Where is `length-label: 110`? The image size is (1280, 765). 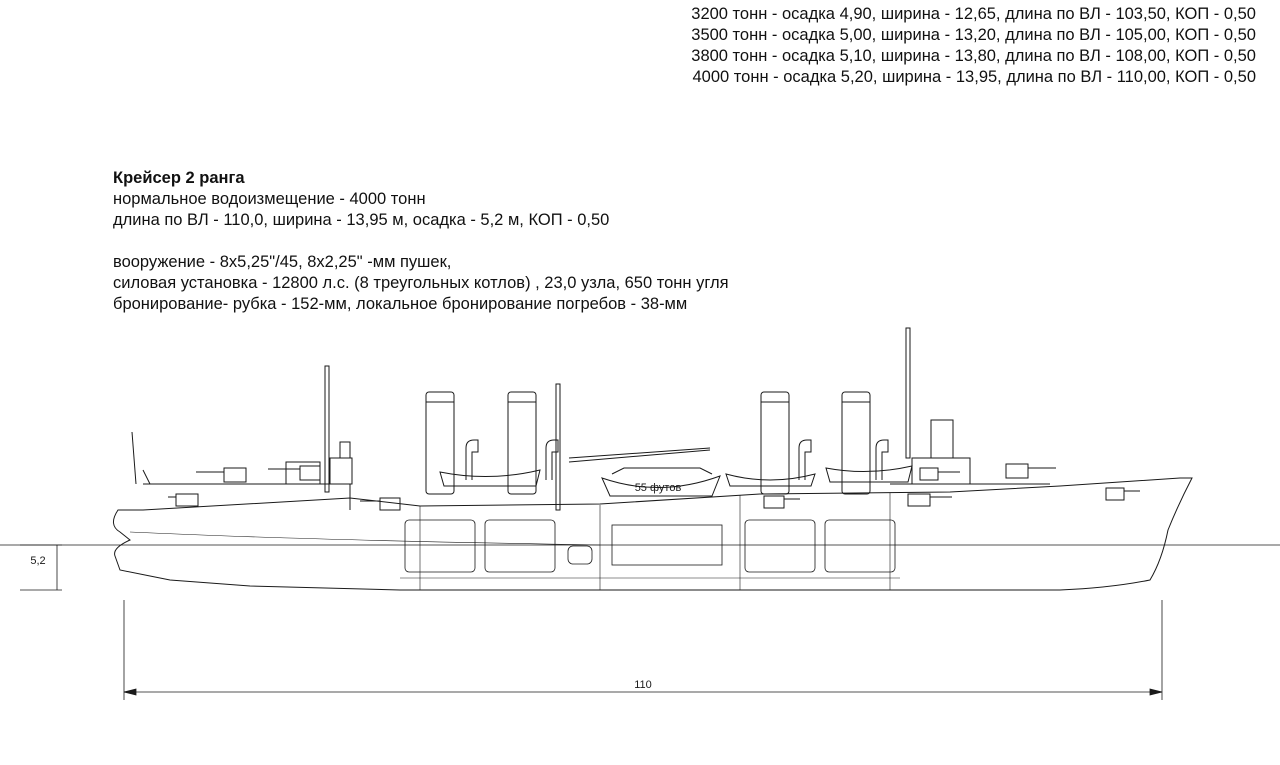
length-label: 110 is located at coordinates (643, 685).